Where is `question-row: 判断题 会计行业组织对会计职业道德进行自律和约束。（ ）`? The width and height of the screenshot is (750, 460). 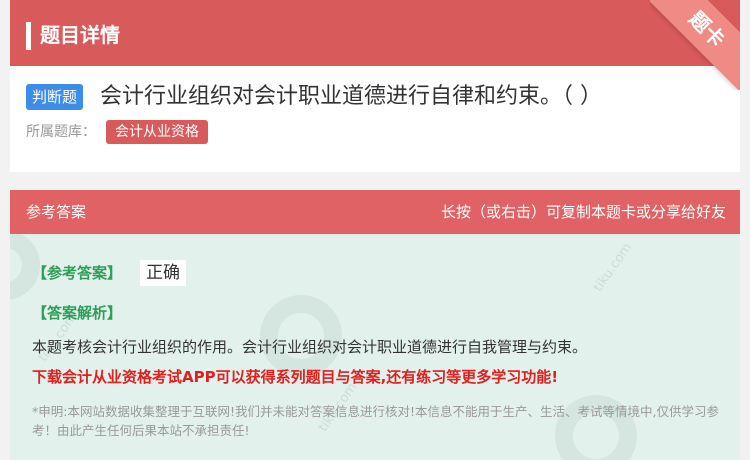 question-row: 判断题 会计行业组织对会计职业道德进行自律和约束。（ ） is located at coordinates (376, 97).